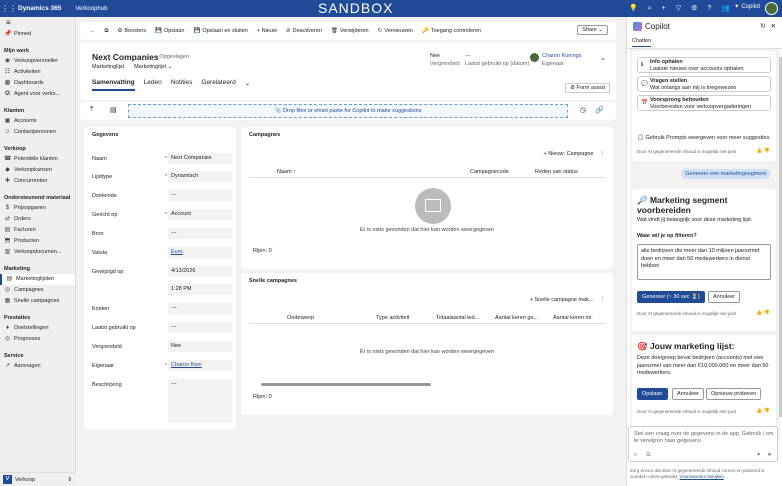 The width and height of the screenshot is (782, 486). What do you see at coordinates (218, 85) in the screenshot?
I see `tab-gerelateerd: Gerelateerd` at bounding box center [218, 85].